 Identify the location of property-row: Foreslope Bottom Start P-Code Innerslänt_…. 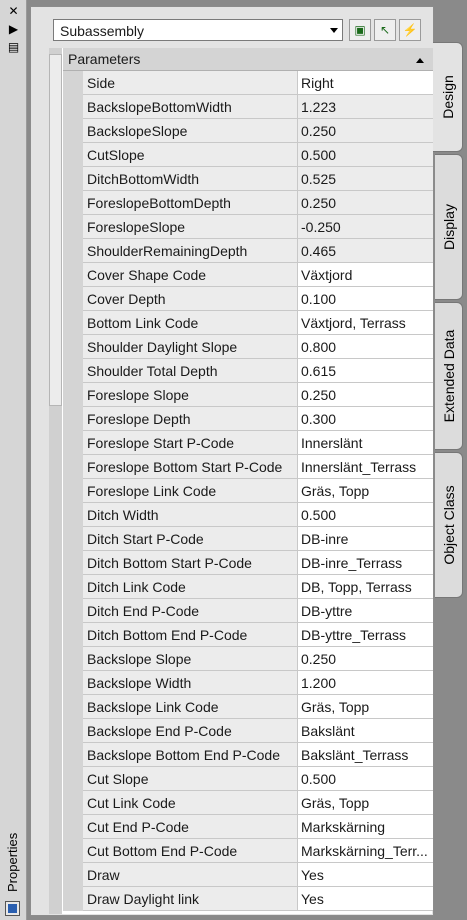
(248, 467).